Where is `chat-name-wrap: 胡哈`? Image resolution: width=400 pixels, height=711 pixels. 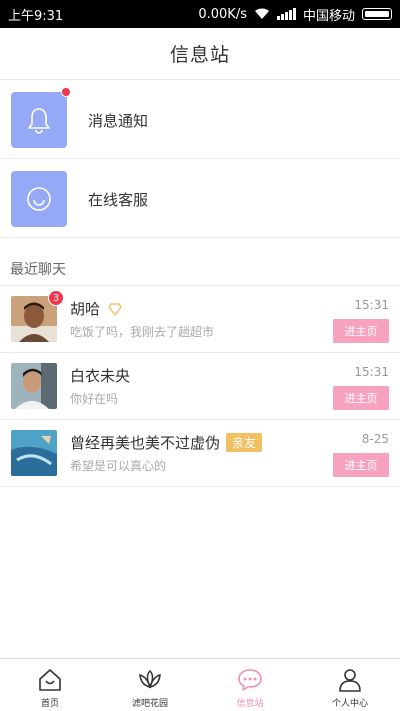
chat-name-wrap: 胡哈 is located at coordinates (96, 309).